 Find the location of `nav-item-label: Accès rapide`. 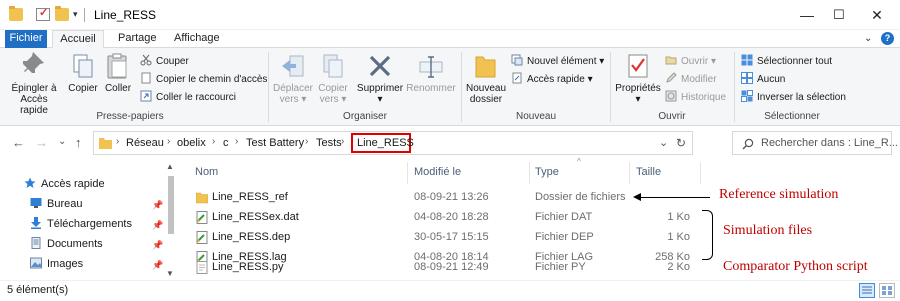

nav-item-label: Accès rapide is located at coordinates (73, 184).